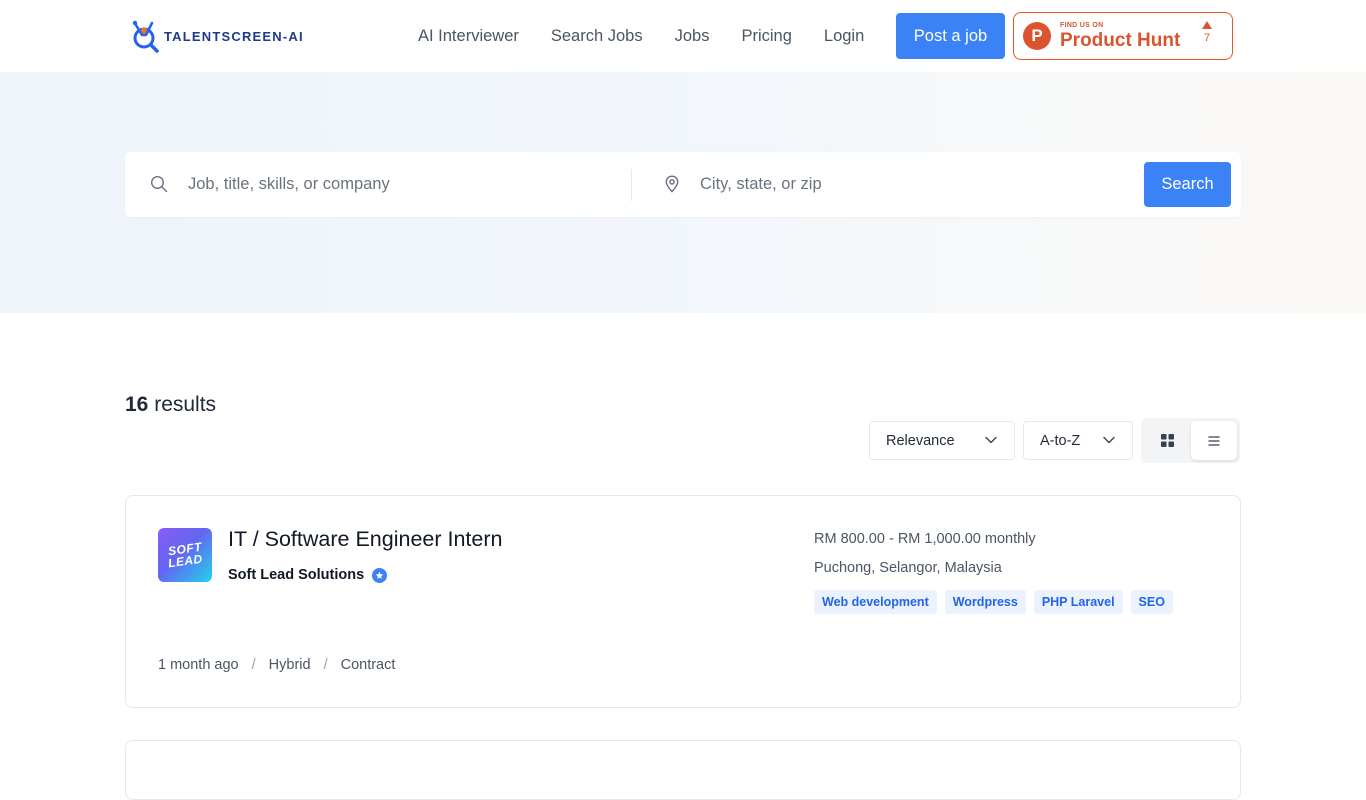 This screenshot has height=800, width=1366. I want to click on nav-search-jobs: Search Jobs, so click(597, 36).